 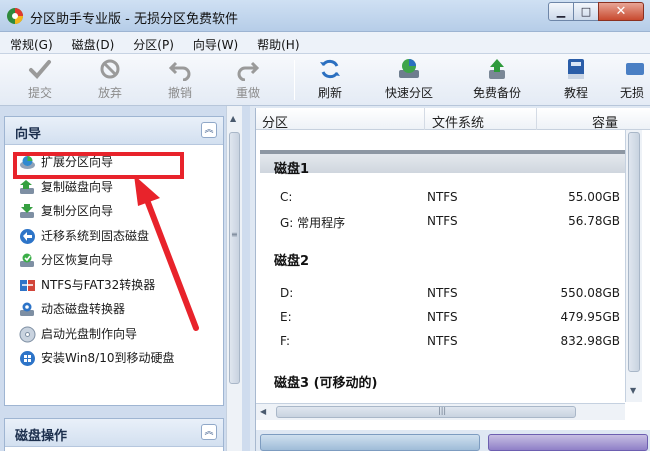 I want to click on partition-row: G: 常用程序 NTFS 56.78GB, so click(x=446, y=224).